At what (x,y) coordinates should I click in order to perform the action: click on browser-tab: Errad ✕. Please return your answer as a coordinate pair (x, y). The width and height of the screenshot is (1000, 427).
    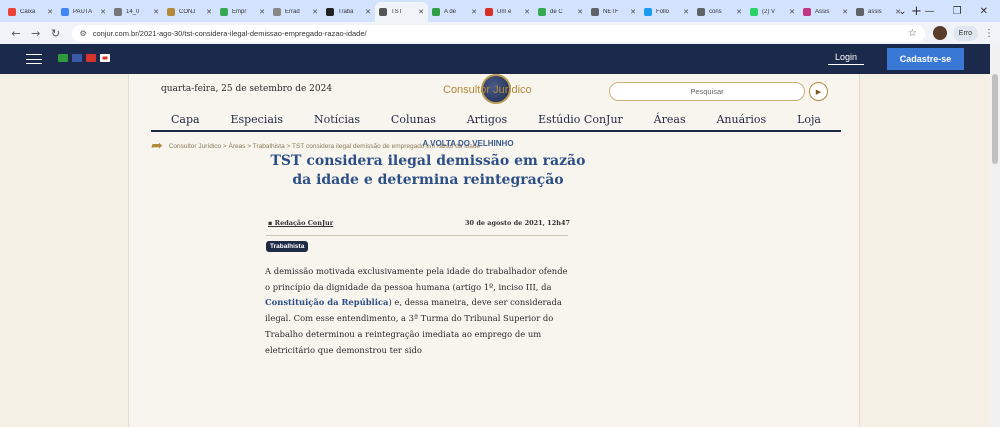
    Looking at the image, I should click on (295, 12).